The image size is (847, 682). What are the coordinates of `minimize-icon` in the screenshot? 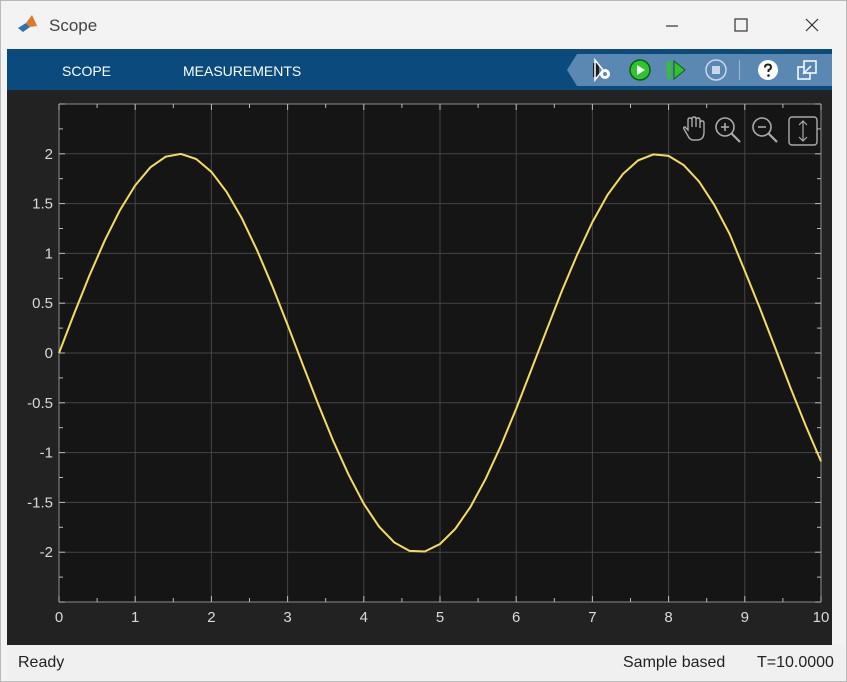 It's located at (672, 26).